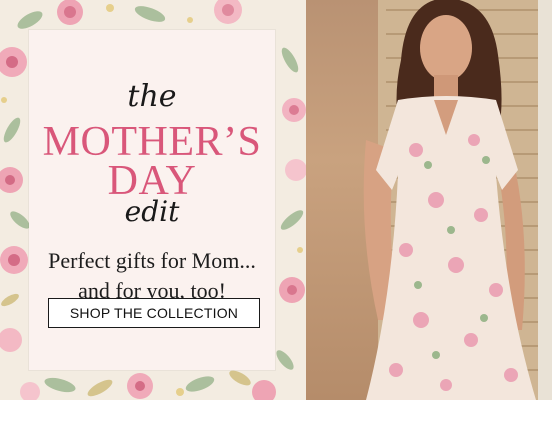 This screenshot has width=552, height=434. What do you see at coordinates (152, 142) in the screenshot?
I see `headline-line1: MOTHER’S` at bounding box center [152, 142].